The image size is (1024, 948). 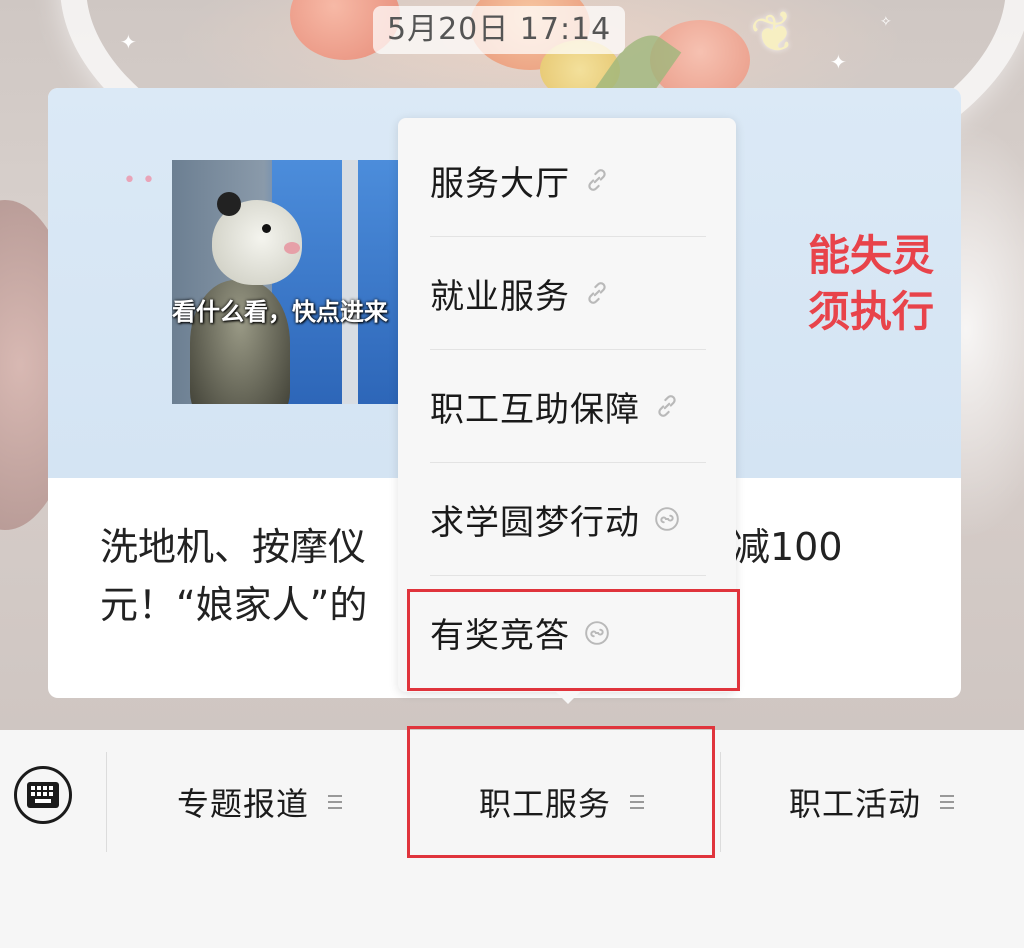 What do you see at coordinates (535, 522) in the screenshot?
I see `menu-item-label: 求学圆梦行动` at bounding box center [535, 522].